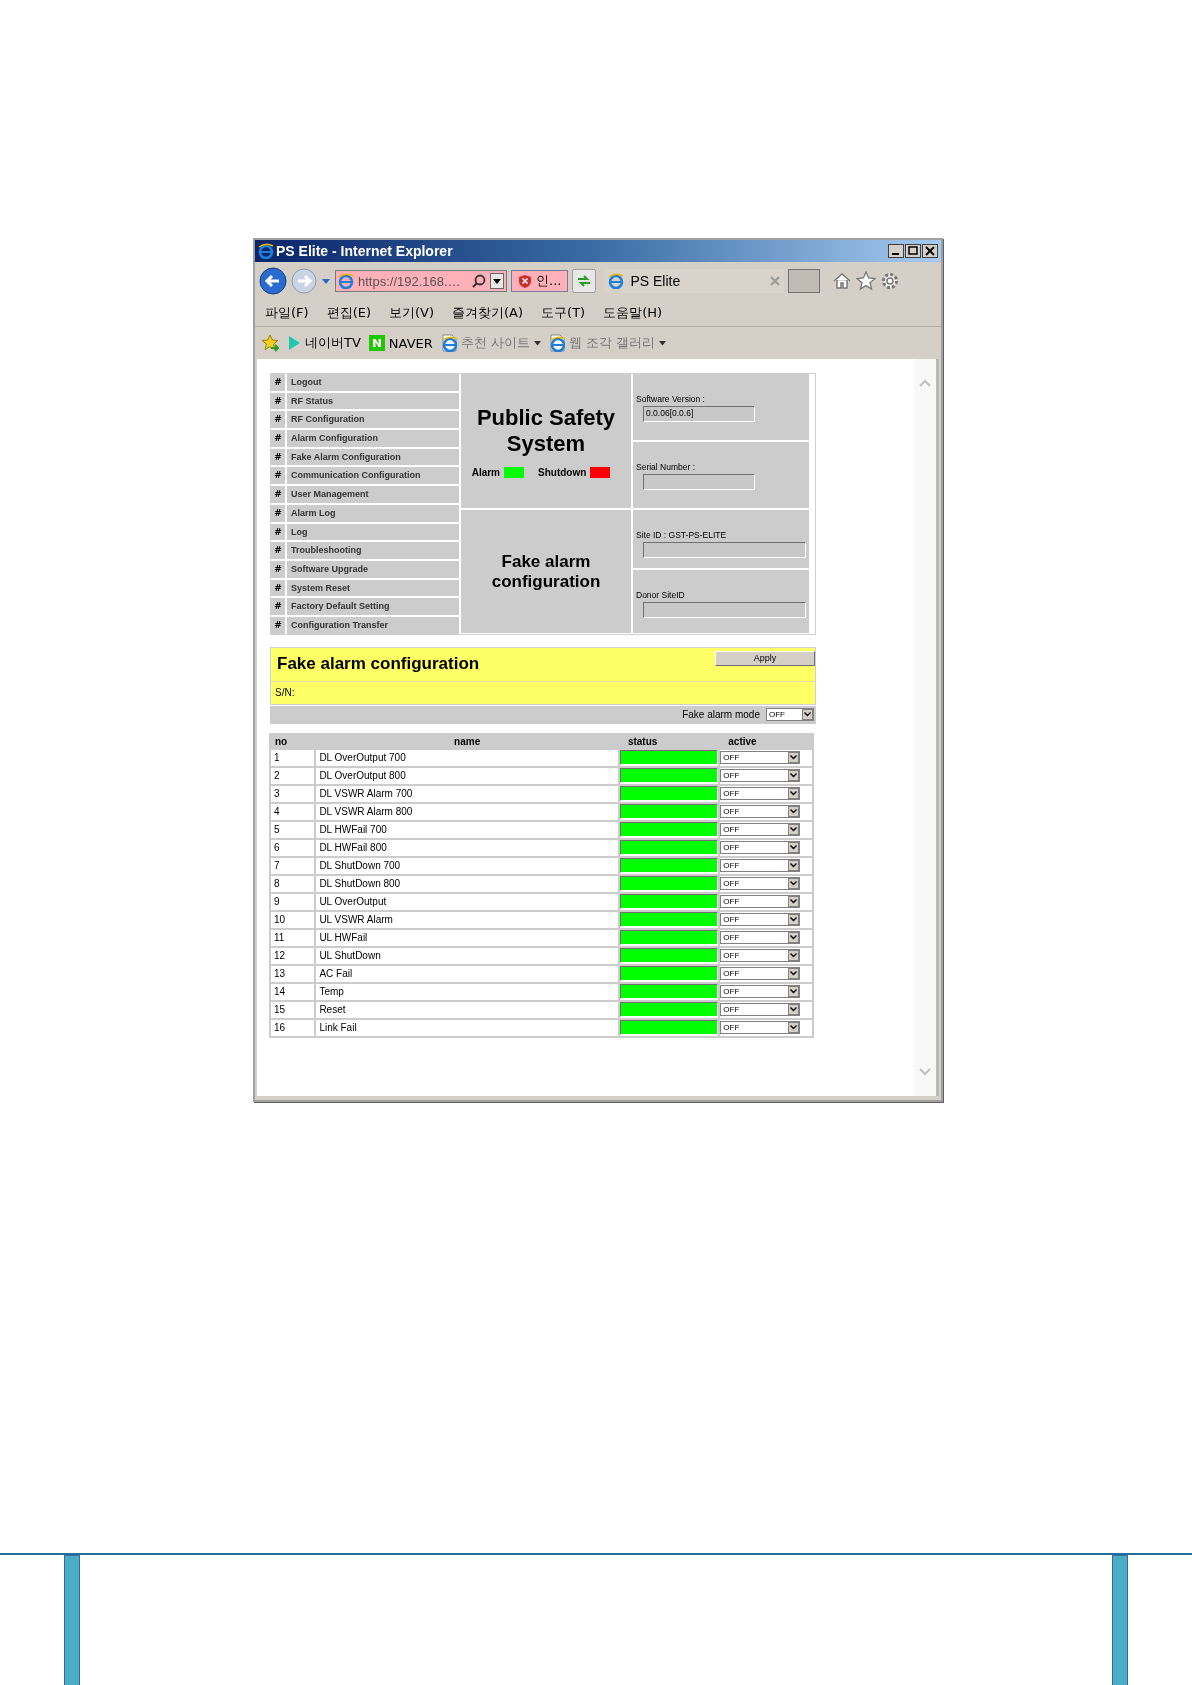  Describe the element at coordinates (804, 281) in the screenshot. I see `new-tab-button` at that location.